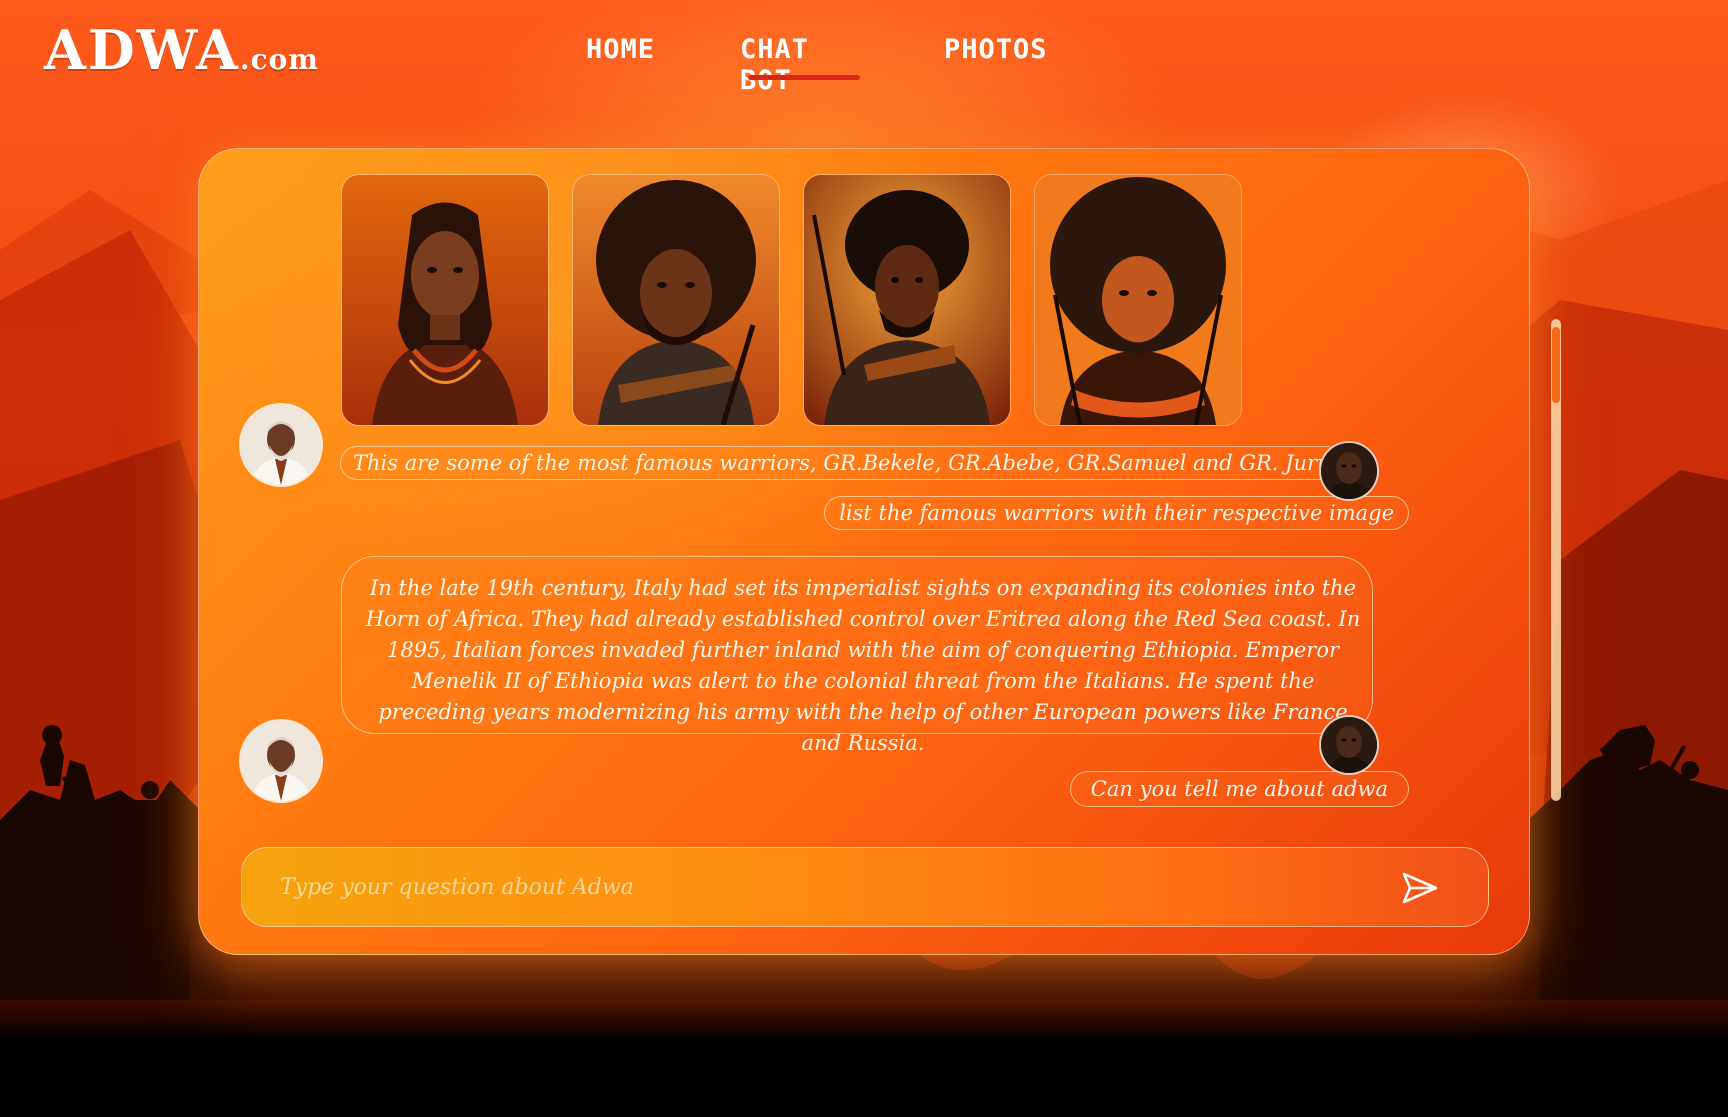 This screenshot has width=1728, height=1117. Describe the element at coordinates (774, 65) in the screenshot. I see `nav-chat-bot: CHAT BOT` at that location.